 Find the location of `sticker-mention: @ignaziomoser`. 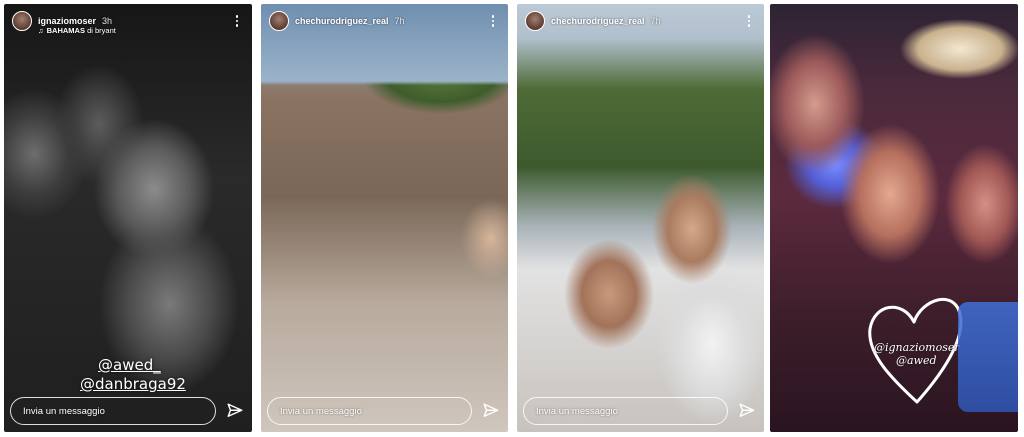

sticker-mention: @ignaziomoser is located at coordinates (917, 347).